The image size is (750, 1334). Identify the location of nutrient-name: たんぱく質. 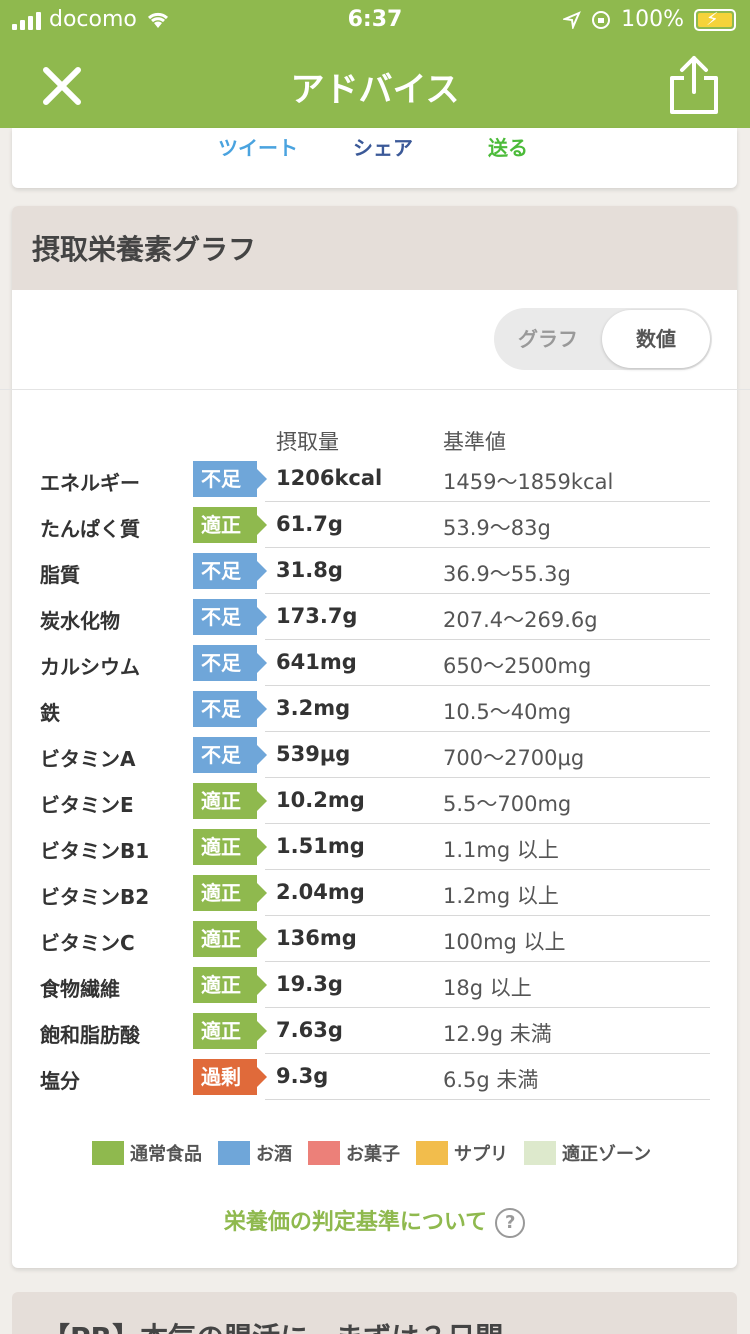
(90, 529).